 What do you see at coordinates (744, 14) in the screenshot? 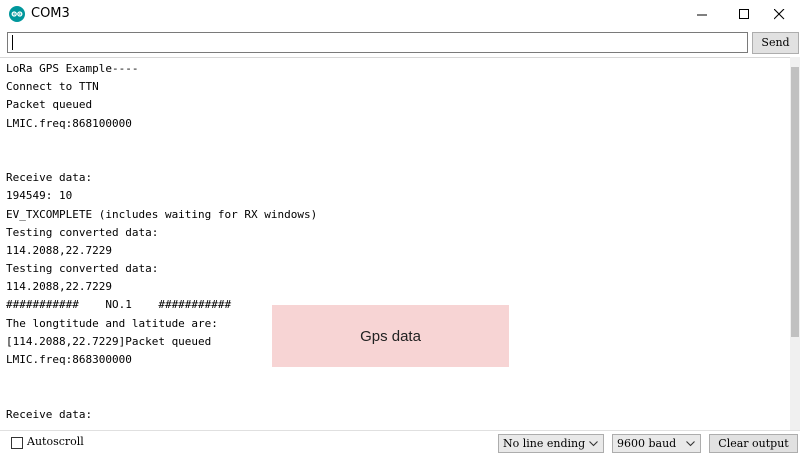
I see `maximize-icon` at bounding box center [744, 14].